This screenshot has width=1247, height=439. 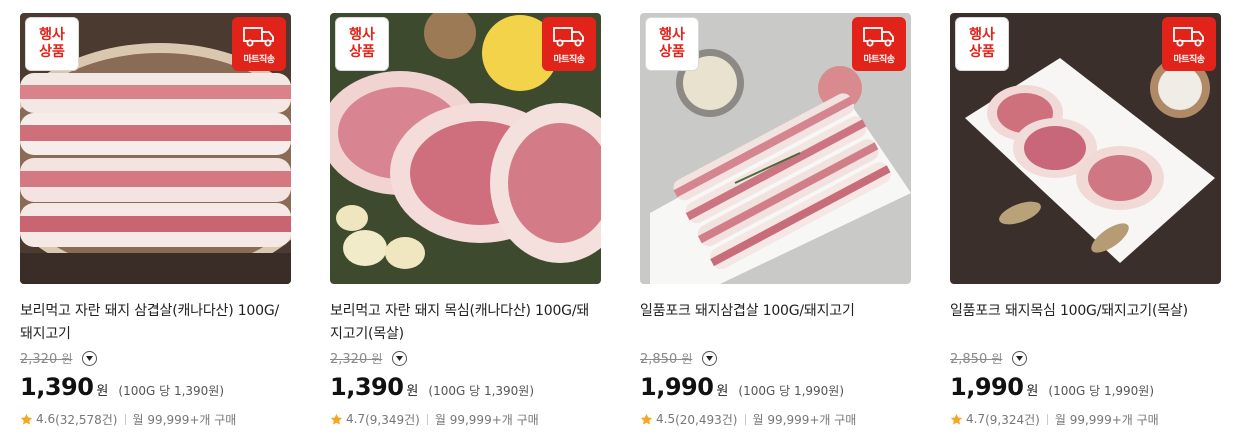 I want to click on rating-value: 4.5, so click(x=666, y=419).